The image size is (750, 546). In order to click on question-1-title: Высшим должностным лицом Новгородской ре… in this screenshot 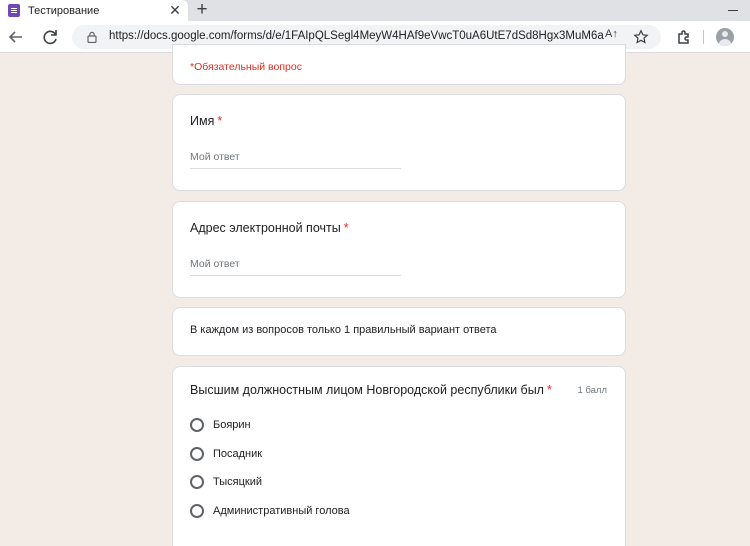, I will do `click(371, 390)`.